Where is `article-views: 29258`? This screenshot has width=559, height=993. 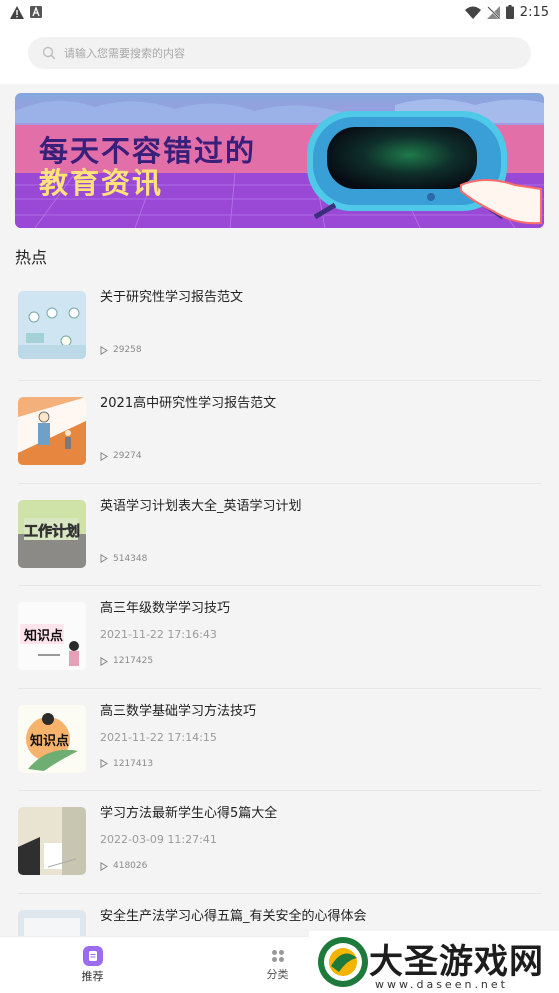
article-views: 29258 is located at coordinates (121, 350).